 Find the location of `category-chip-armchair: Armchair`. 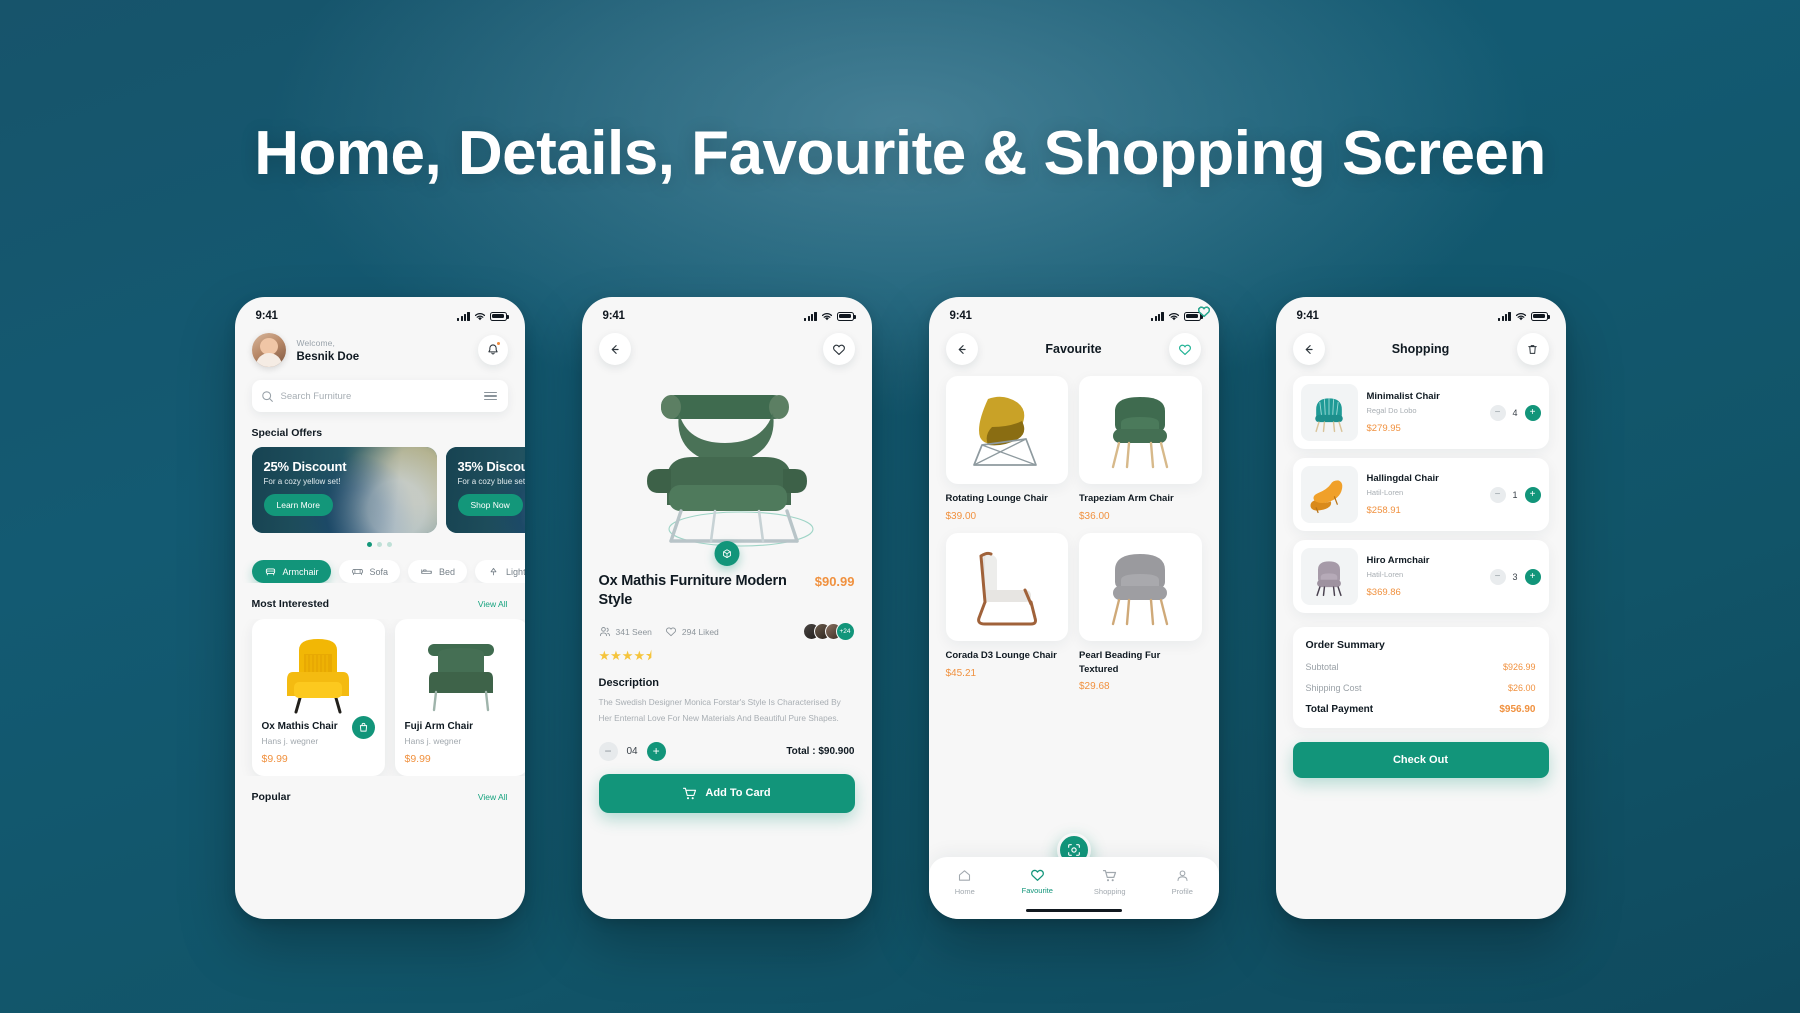

category-chip-armchair: Armchair is located at coordinates (291, 571).